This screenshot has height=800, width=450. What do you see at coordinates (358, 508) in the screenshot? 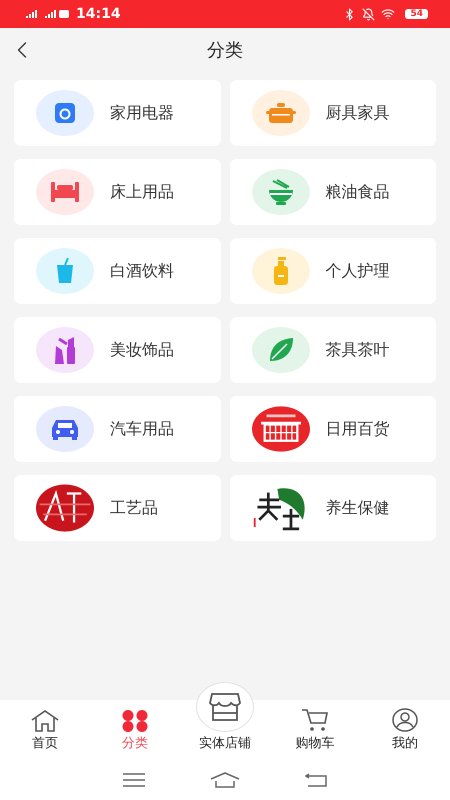
I see `category-label: 养生保健` at bounding box center [358, 508].